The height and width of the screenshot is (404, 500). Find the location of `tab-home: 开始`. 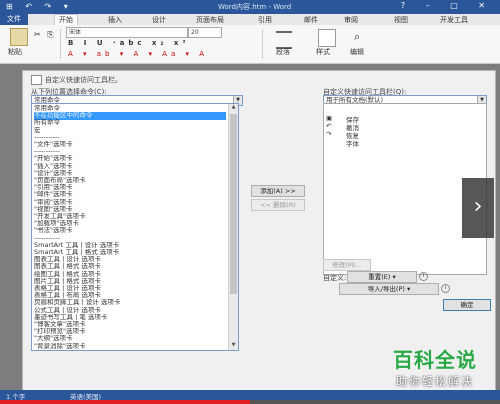

tab-home: 开始 is located at coordinates (66, 19).